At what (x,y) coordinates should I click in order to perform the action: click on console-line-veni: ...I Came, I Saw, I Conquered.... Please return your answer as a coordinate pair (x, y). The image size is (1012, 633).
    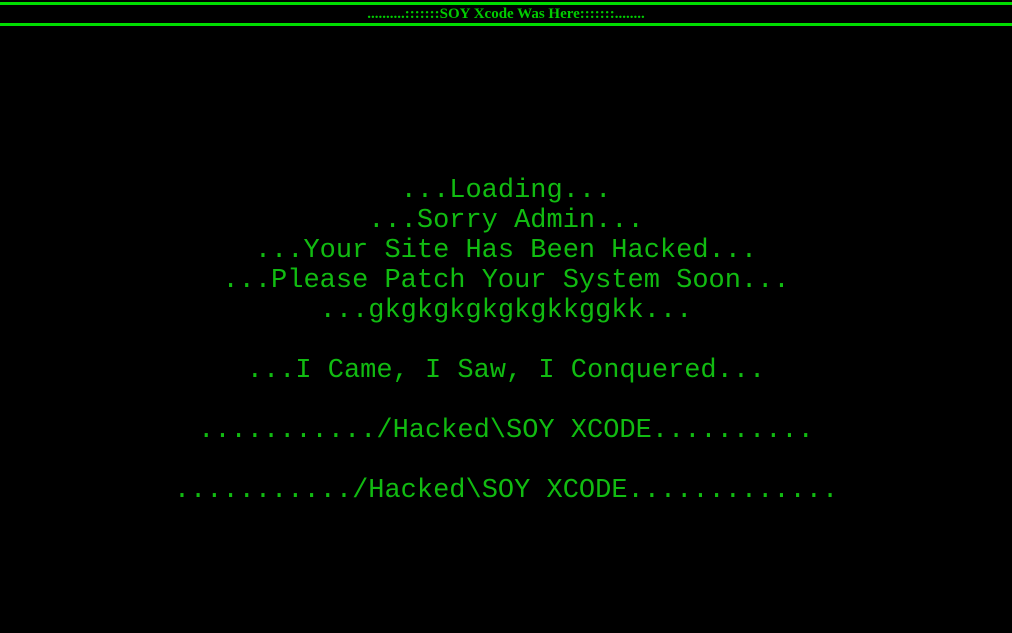
    Looking at the image, I should click on (506, 371).